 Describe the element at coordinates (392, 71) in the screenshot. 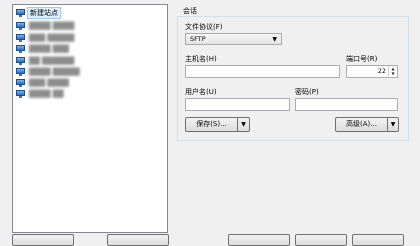

I see `spin-arrows-icon: ▲ ▼` at that location.